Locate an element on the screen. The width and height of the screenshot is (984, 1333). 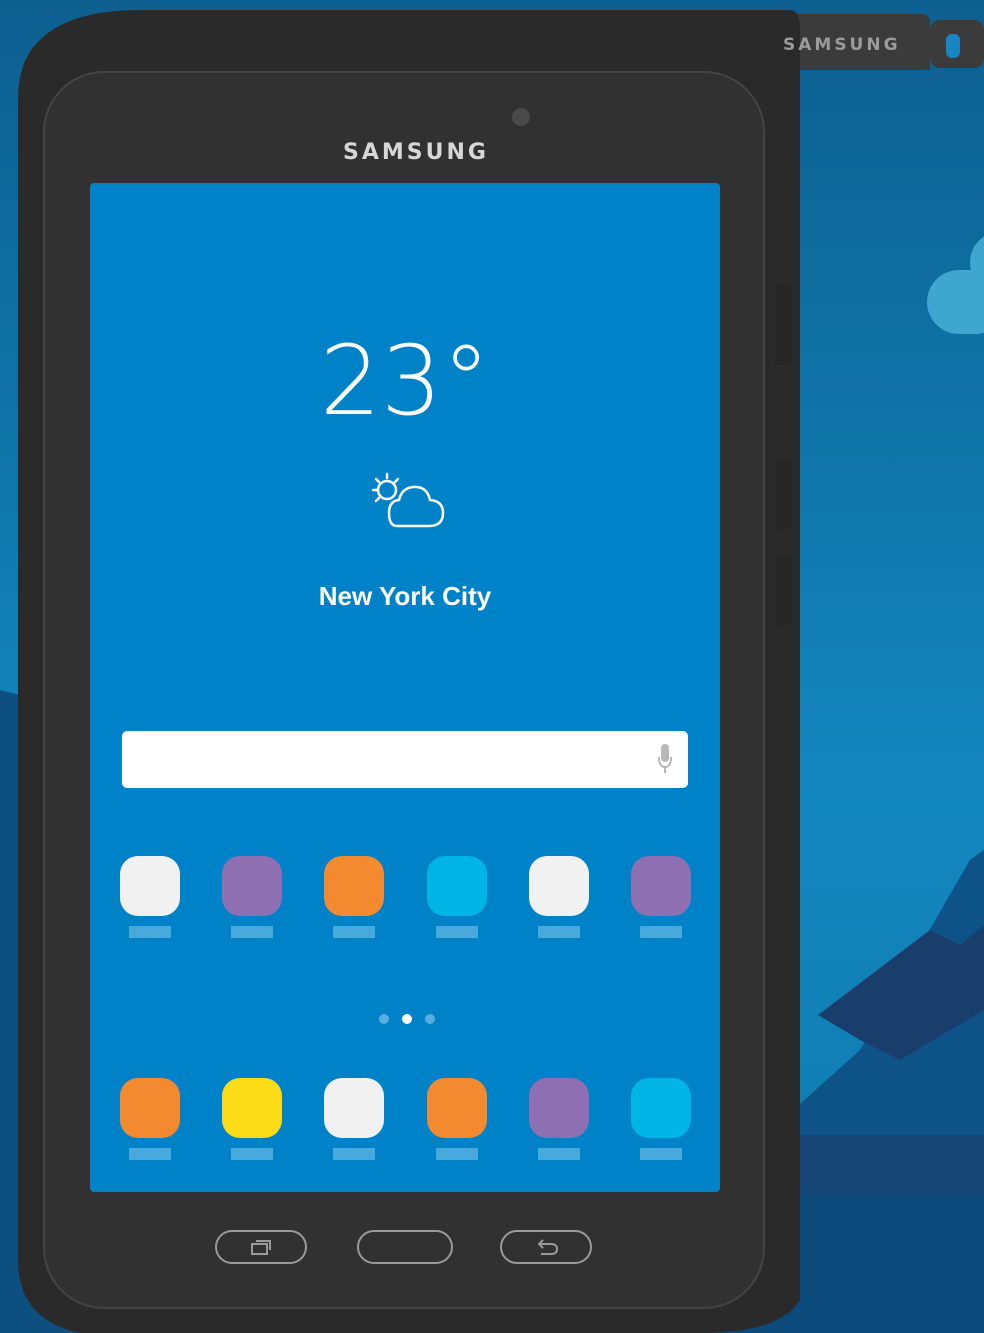
brand-logo-stylus: SAMSUNG is located at coordinates (842, 45).